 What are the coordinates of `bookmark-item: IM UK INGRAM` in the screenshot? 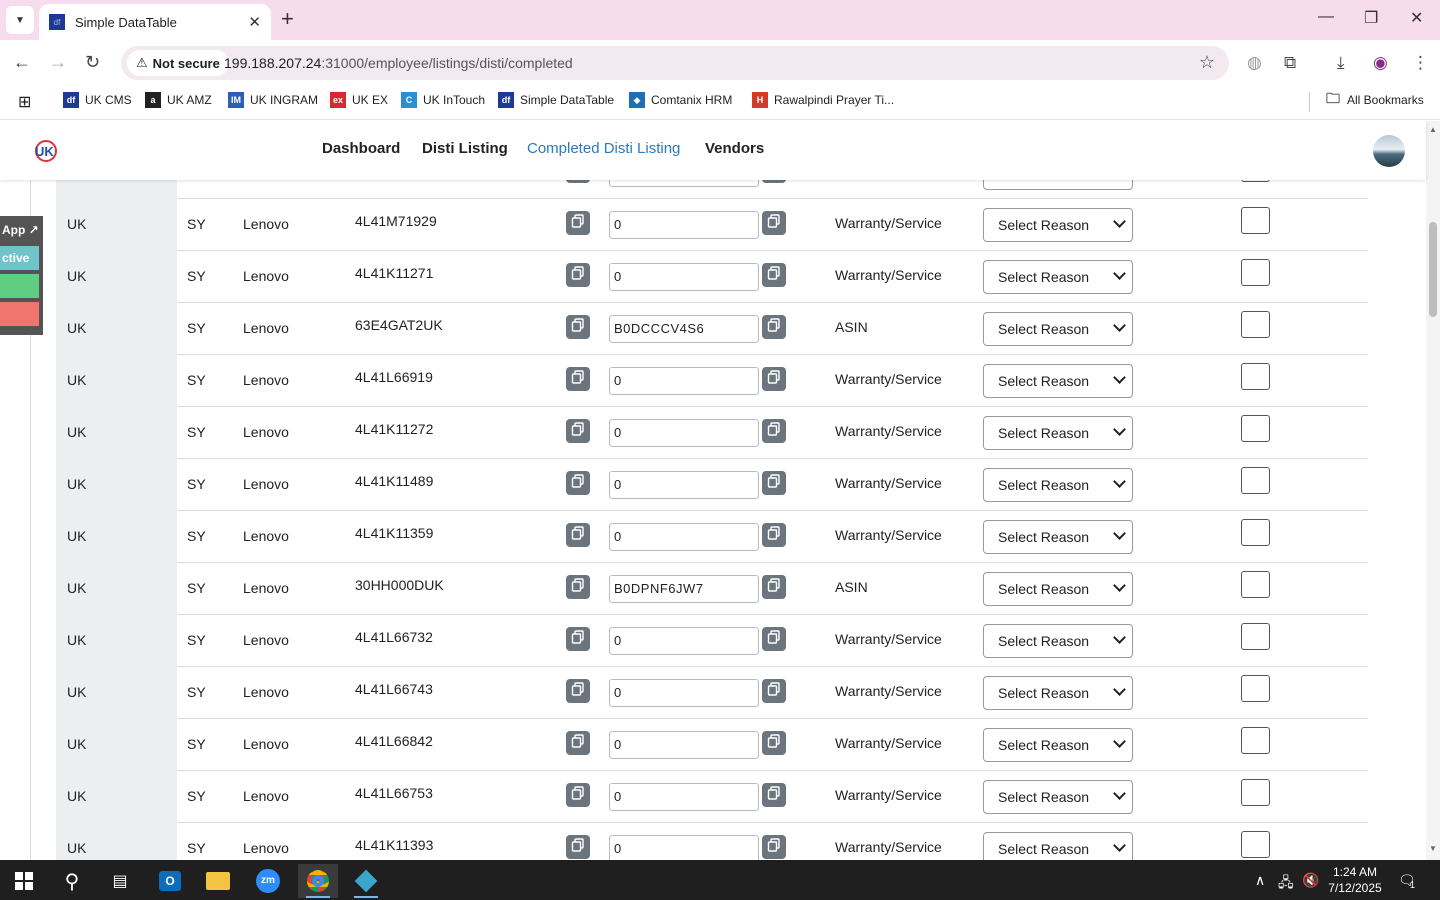 It's located at (273, 100).